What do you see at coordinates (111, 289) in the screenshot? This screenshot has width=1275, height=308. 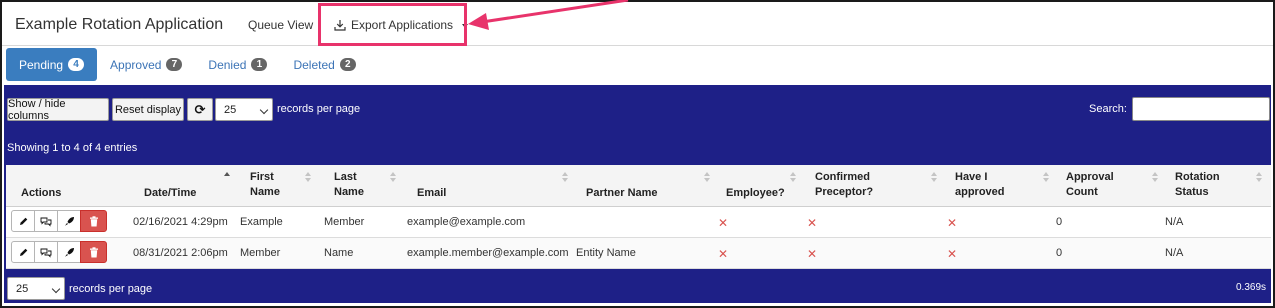 I see `footer-records-per-page-label: records per page` at bounding box center [111, 289].